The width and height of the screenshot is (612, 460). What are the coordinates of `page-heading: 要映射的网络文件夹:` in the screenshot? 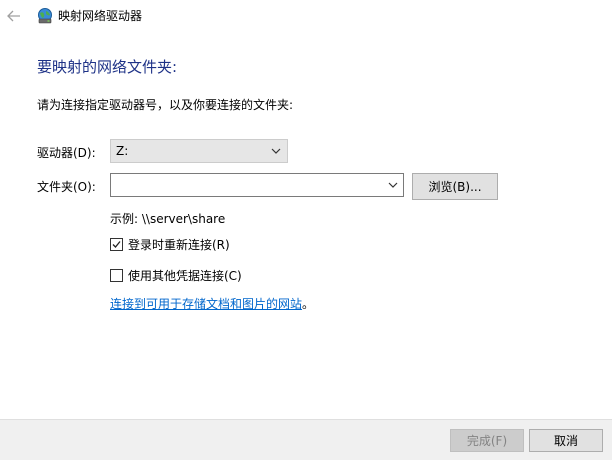 It's located at (107, 67).